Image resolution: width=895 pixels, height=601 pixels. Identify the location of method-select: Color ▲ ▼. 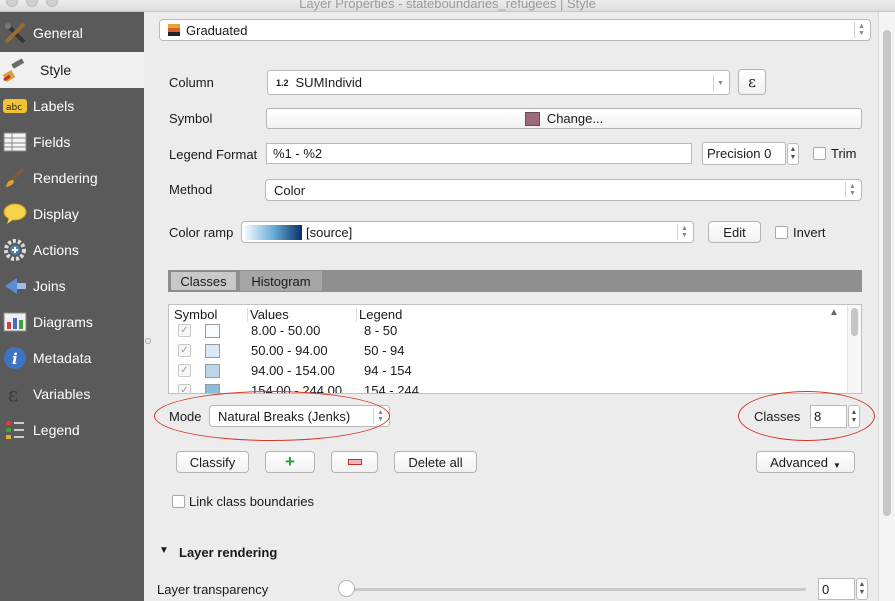
(563, 190).